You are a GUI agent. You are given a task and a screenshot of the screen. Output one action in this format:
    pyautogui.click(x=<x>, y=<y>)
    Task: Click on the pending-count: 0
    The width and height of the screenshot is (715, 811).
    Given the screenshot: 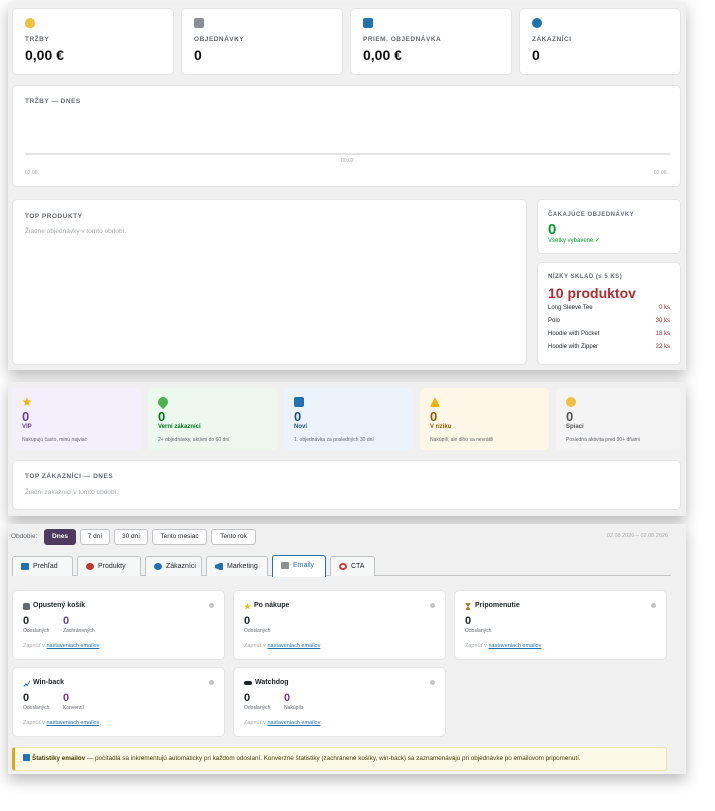 What is the action you would take?
    pyautogui.click(x=552, y=229)
    